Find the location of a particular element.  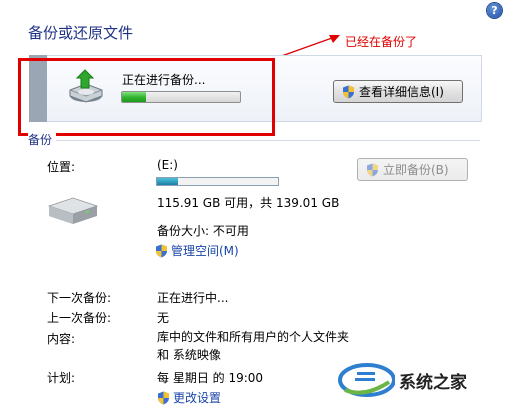

change-settings-link: 更改设置 is located at coordinates (189, 397).